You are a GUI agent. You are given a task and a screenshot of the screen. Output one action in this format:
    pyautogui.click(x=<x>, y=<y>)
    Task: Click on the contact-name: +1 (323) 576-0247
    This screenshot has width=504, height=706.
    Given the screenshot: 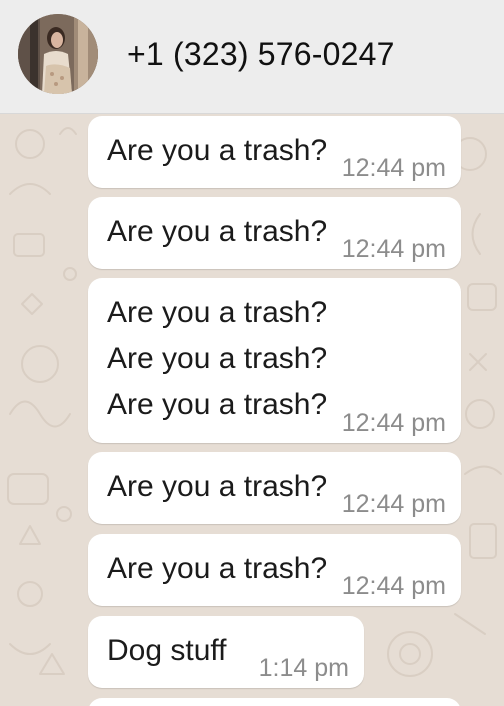 What is the action you would take?
    pyautogui.click(x=261, y=54)
    